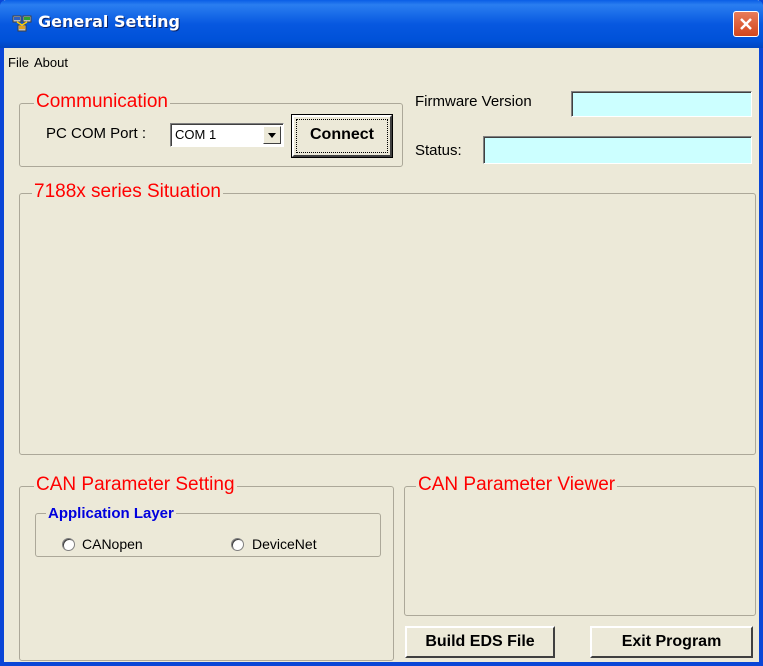  I want to click on can-parameter-viewer-legend: CAN Parameter Viewer, so click(517, 485).